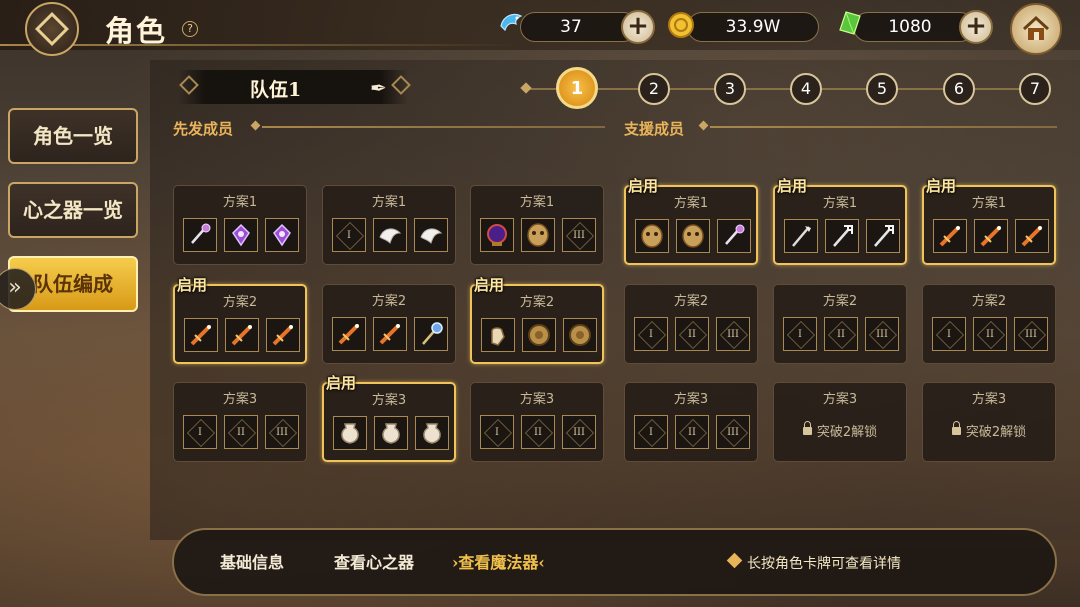 The width and height of the screenshot is (1080, 607). Describe the element at coordinates (959, 89) in the screenshot. I see `page-dot-6: 6` at that location.